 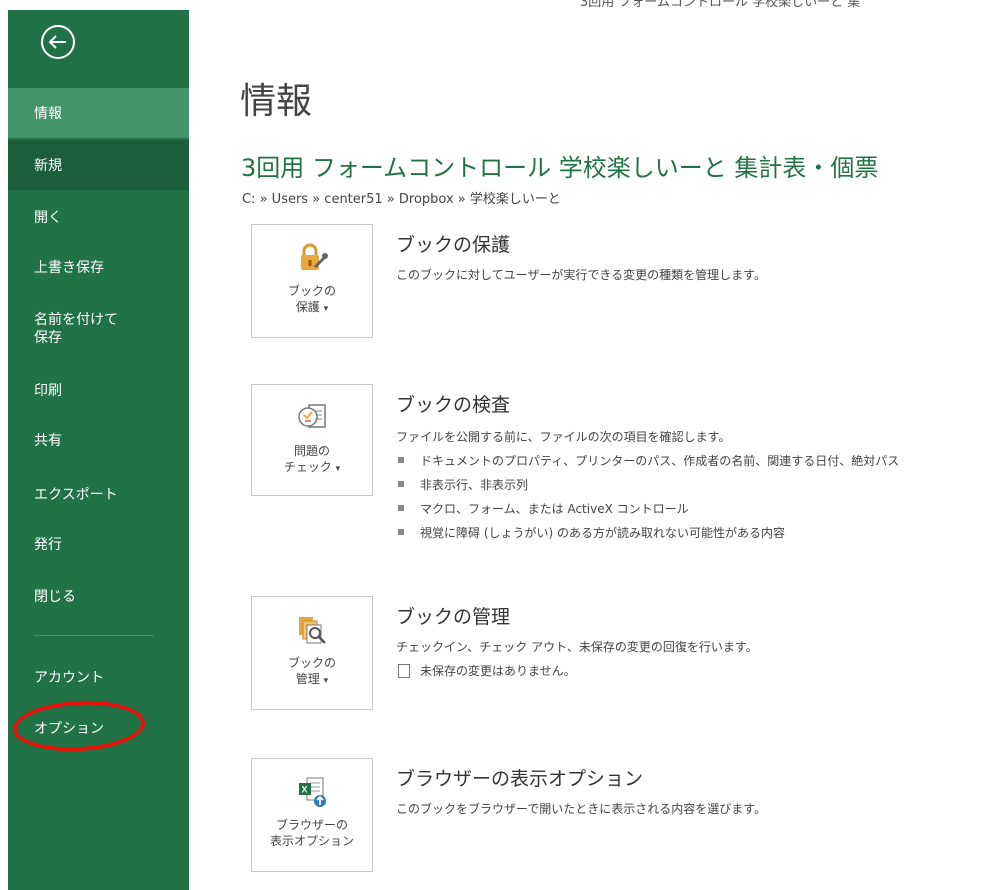 I want to click on window-title: 3回用 フォームコントロール 学校楽しいーと 集, so click(x=720, y=5).